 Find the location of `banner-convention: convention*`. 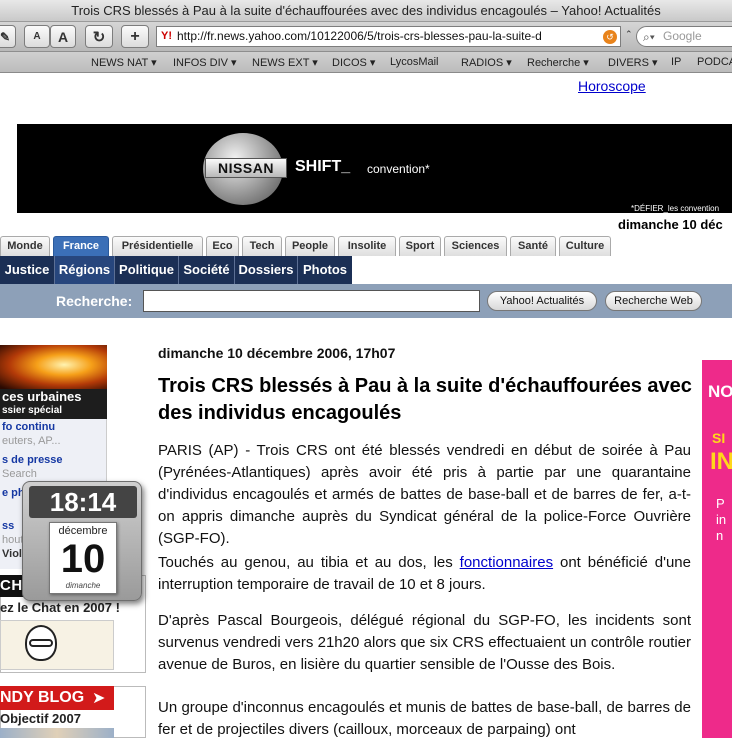

banner-convention: convention* is located at coordinates (398, 169).